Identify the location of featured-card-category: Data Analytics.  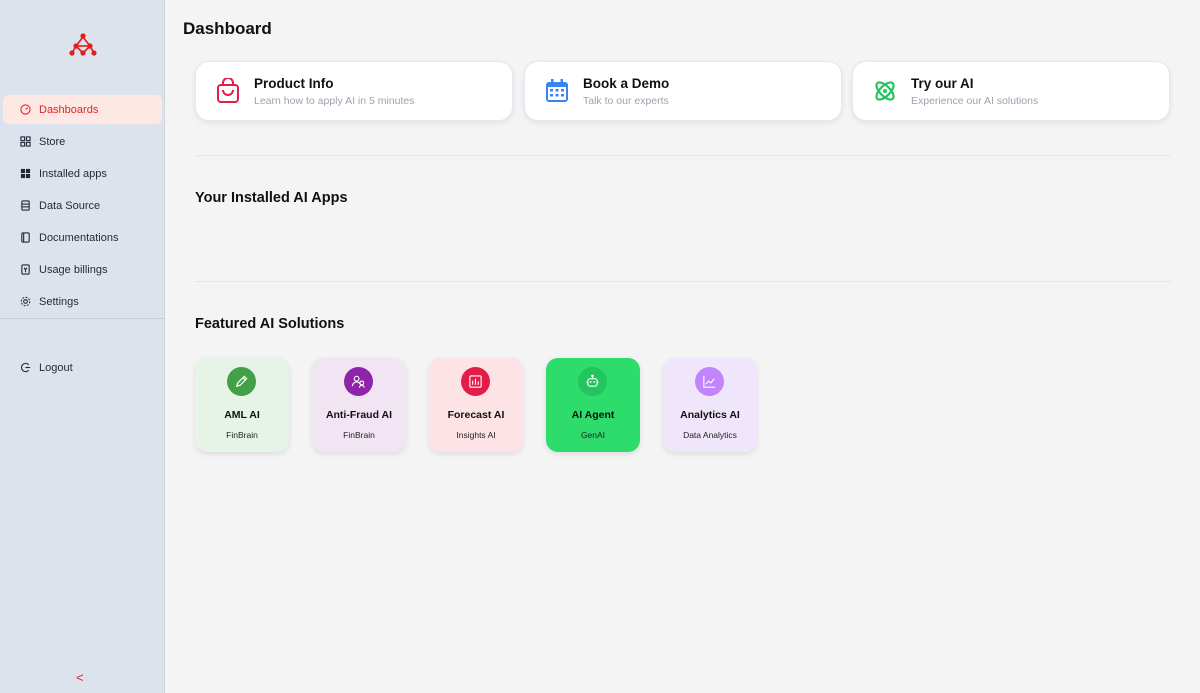
(710, 435).